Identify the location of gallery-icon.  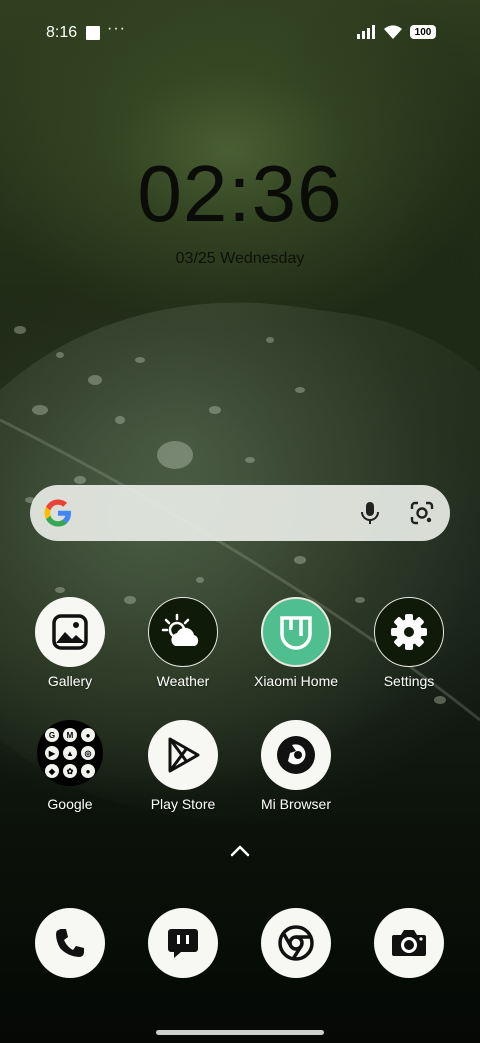
(70, 632).